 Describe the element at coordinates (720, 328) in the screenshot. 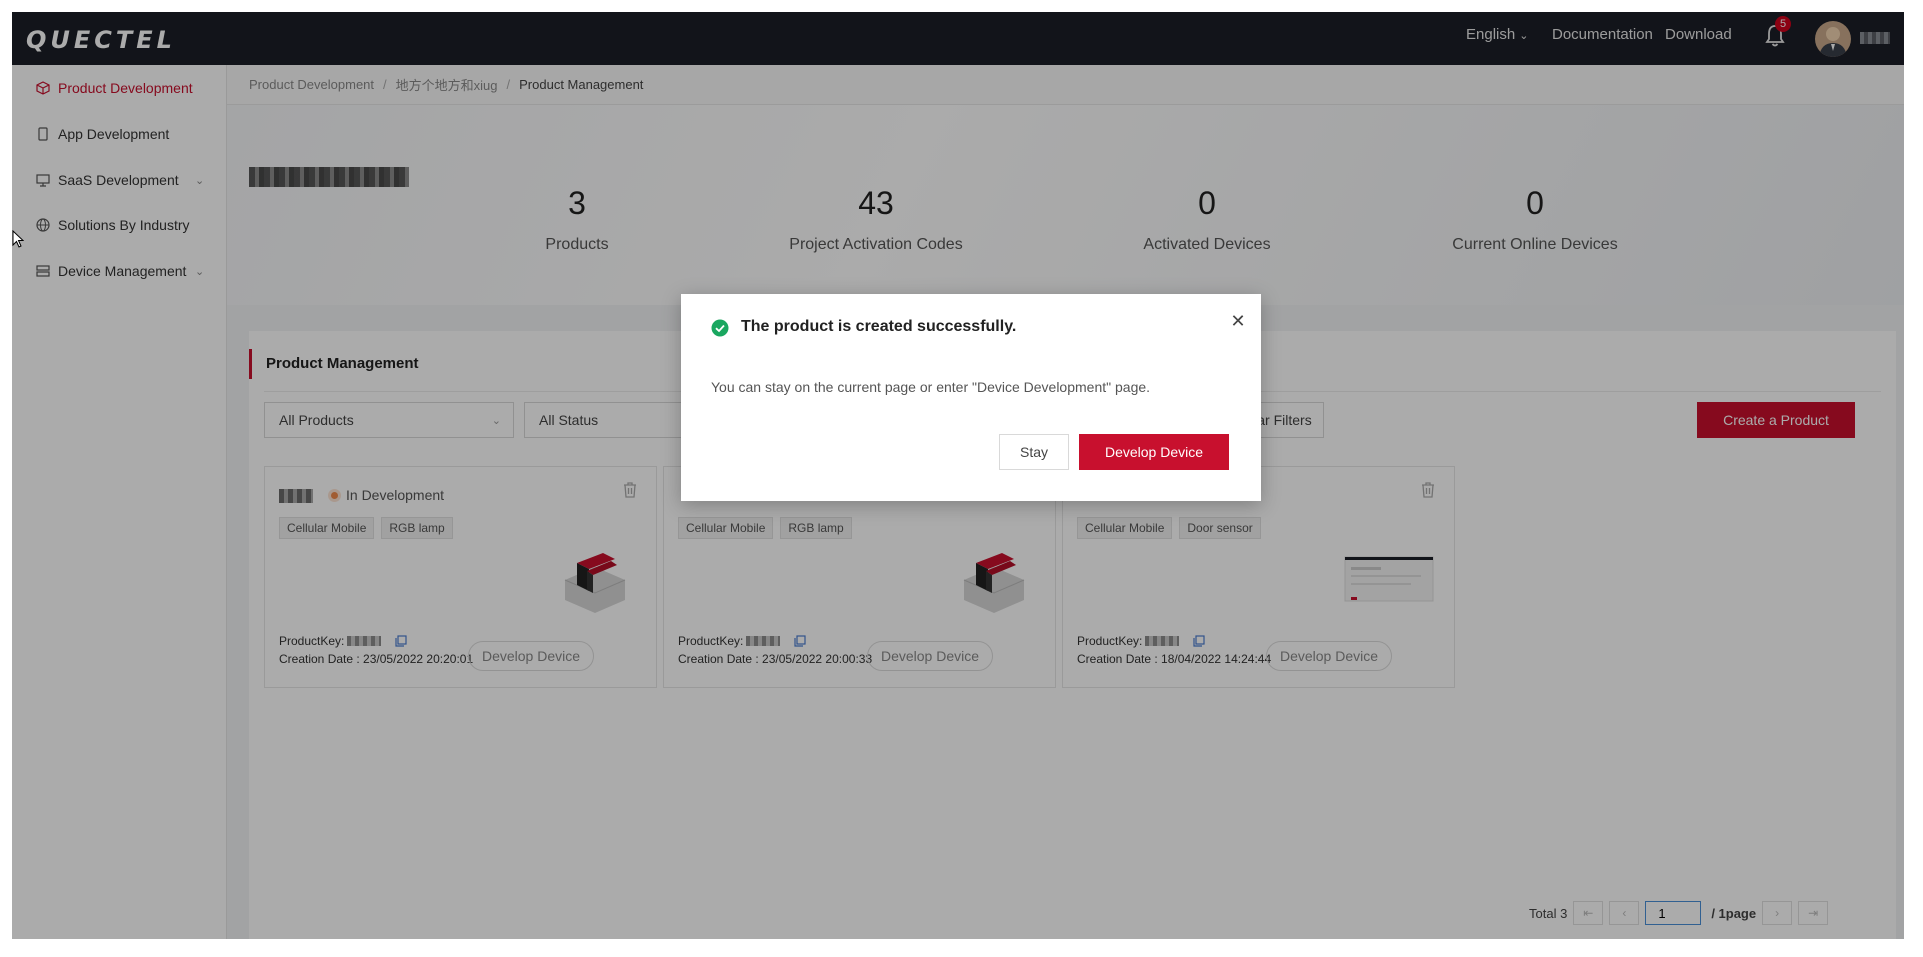

I see `success-check-icon` at that location.